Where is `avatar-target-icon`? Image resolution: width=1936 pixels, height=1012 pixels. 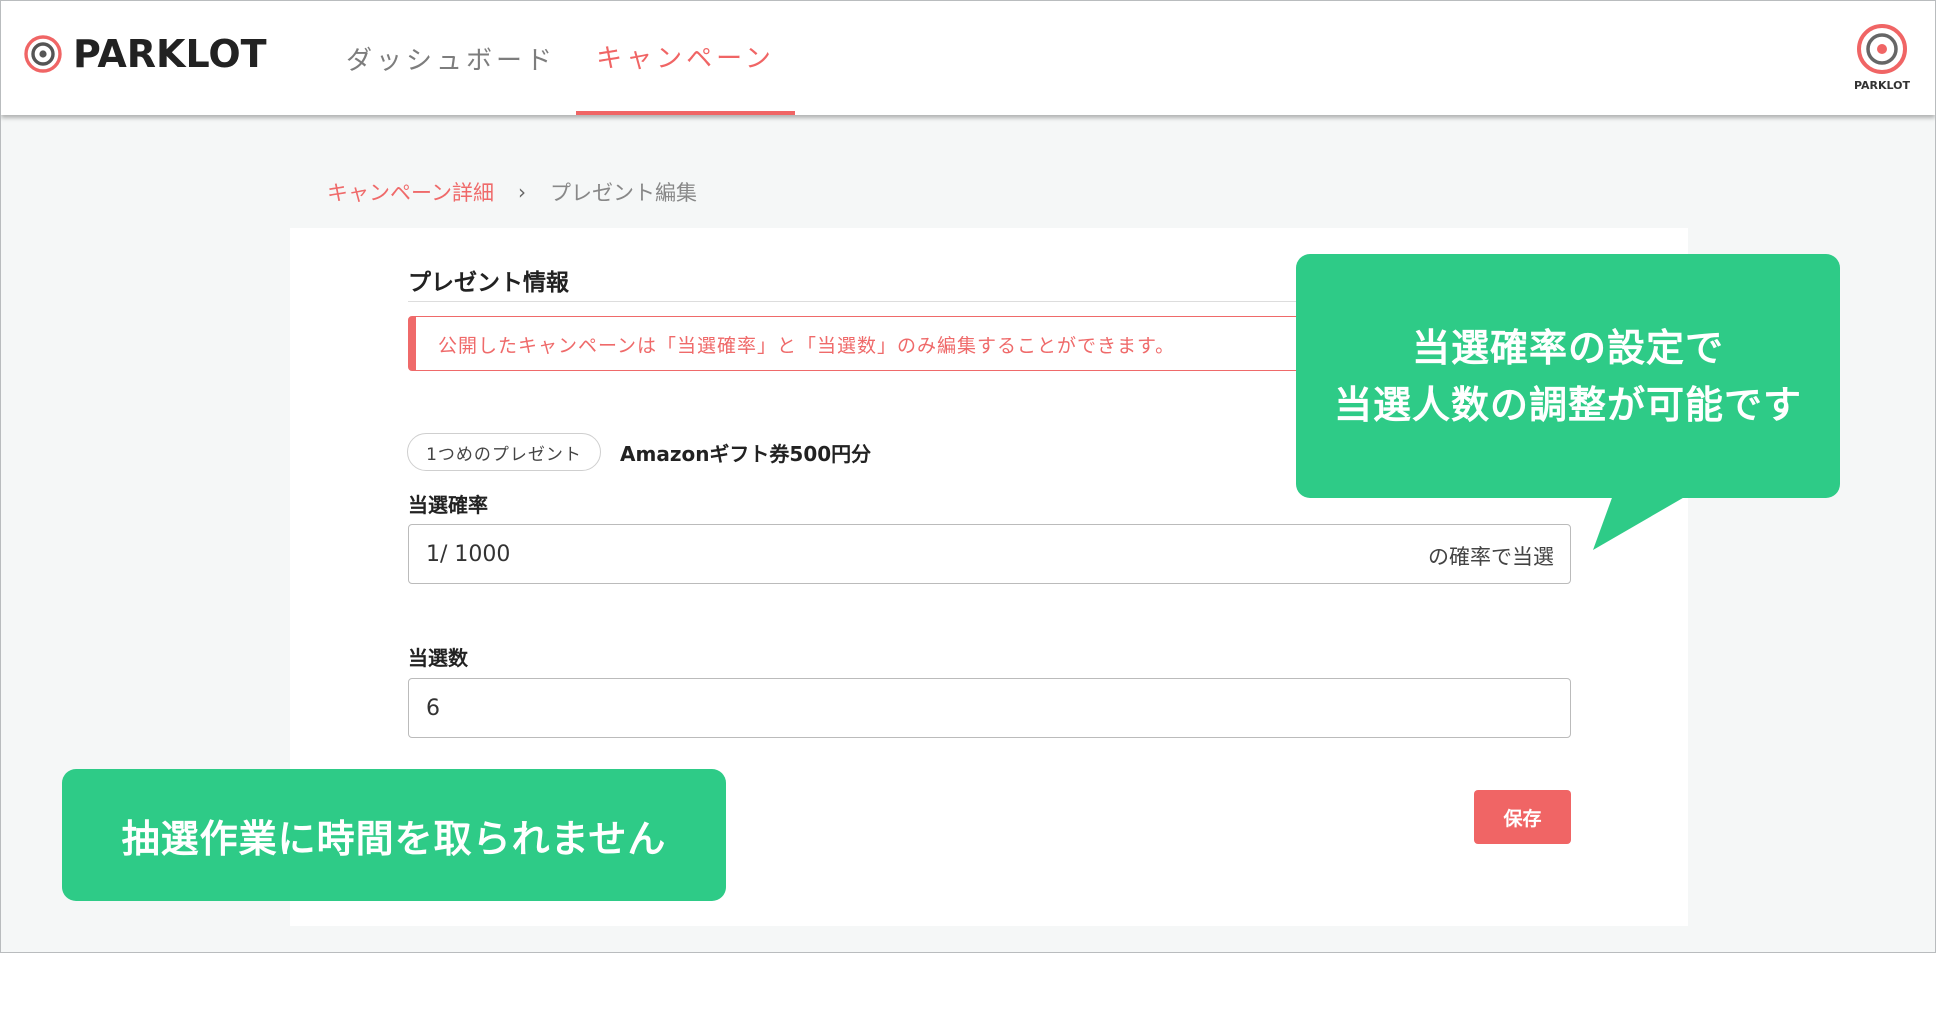
avatar-target-icon is located at coordinates (1882, 49).